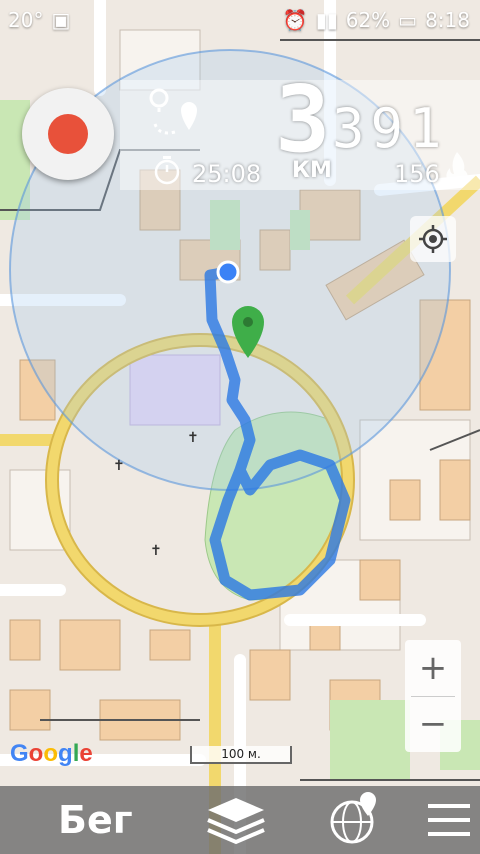  Describe the element at coordinates (368, 20) in the screenshot. I see `battery-text: 62%` at that location.